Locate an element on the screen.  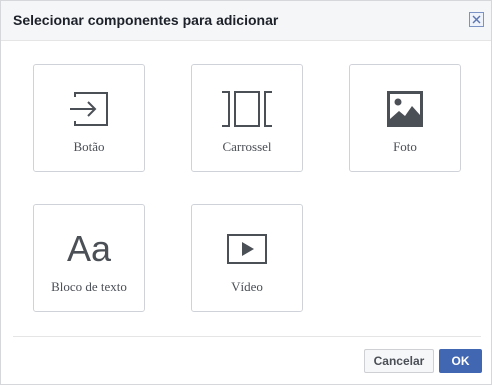
footer-divider is located at coordinates (247, 336).